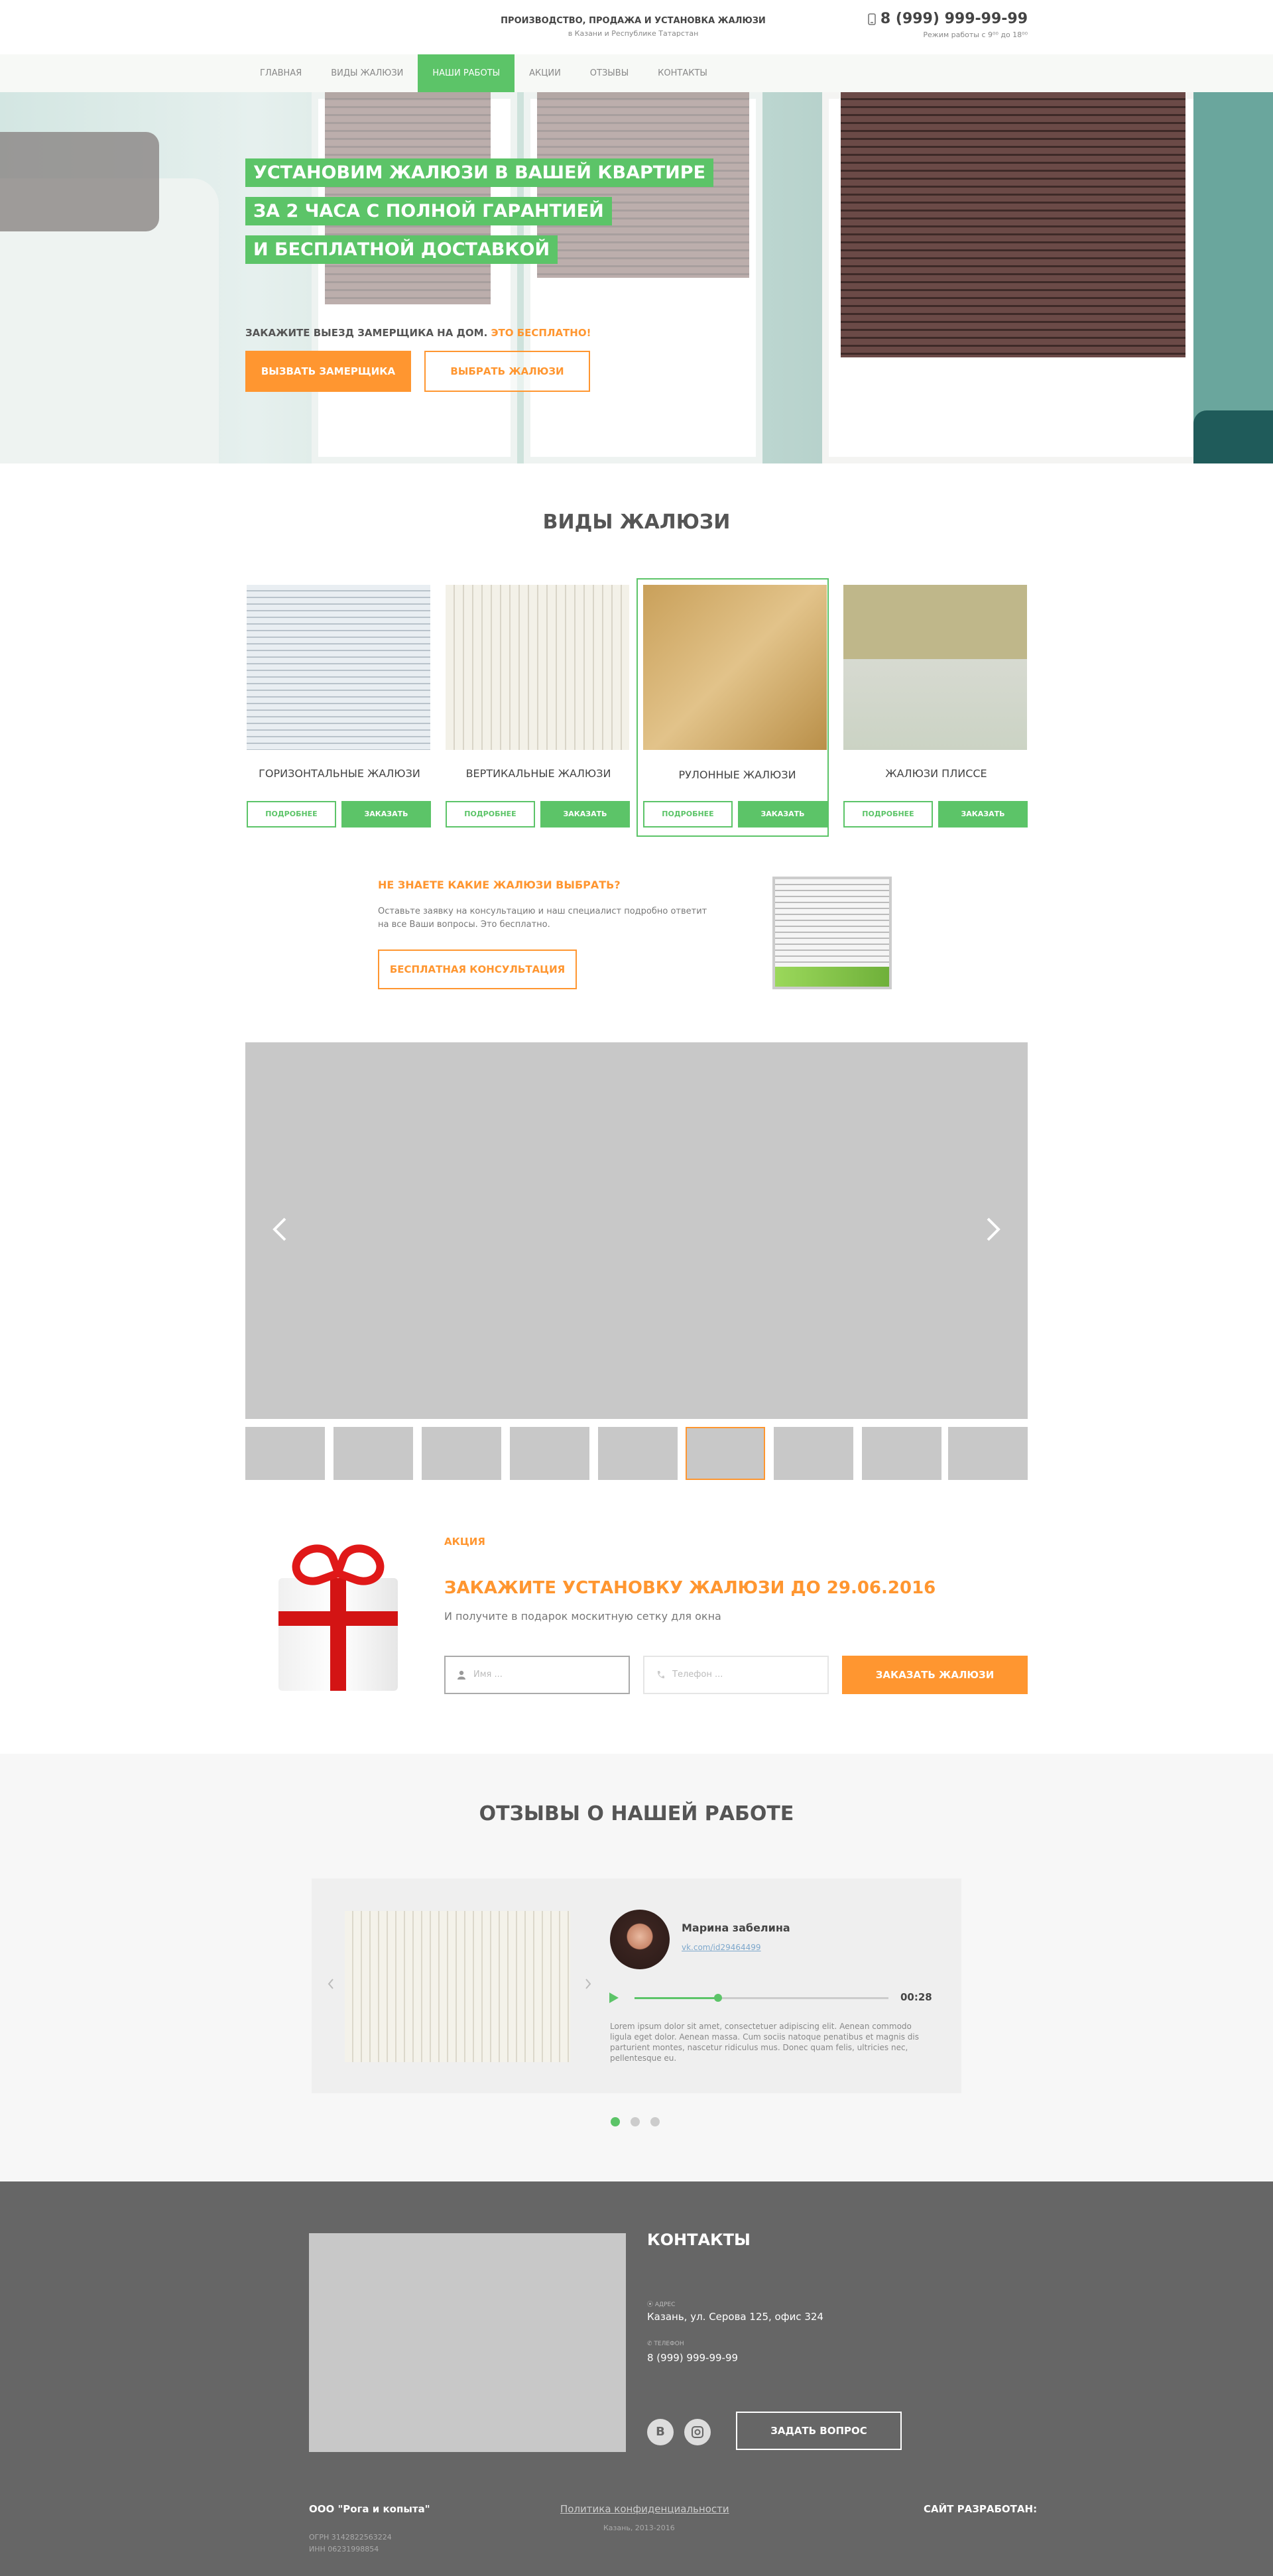 Image resolution: width=1273 pixels, height=2576 pixels. I want to click on audio-progress-fill, so click(677, 1998).